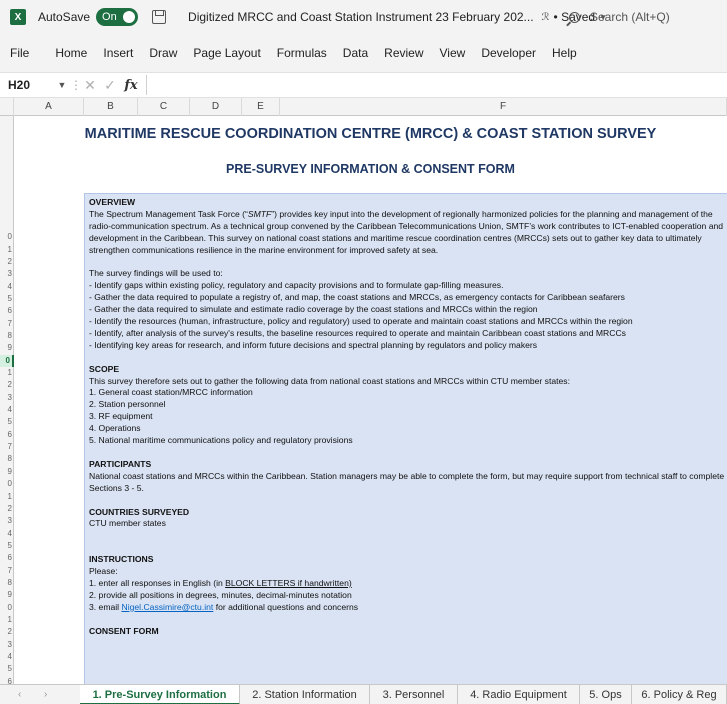  What do you see at coordinates (286, 606) in the screenshot?
I see `instruction-3-rest: for additional questions and concerns` at bounding box center [286, 606].